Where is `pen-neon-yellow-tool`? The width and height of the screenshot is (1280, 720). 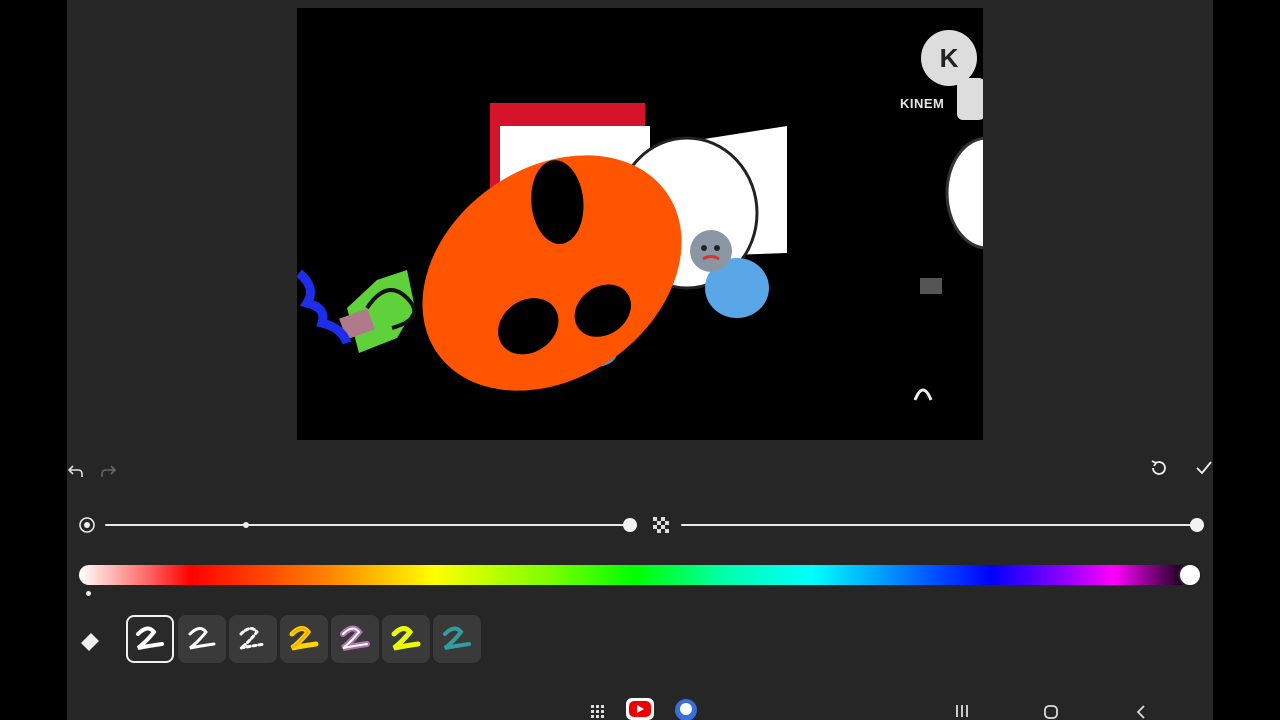 pen-neon-yellow-tool is located at coordinates (304, 639).